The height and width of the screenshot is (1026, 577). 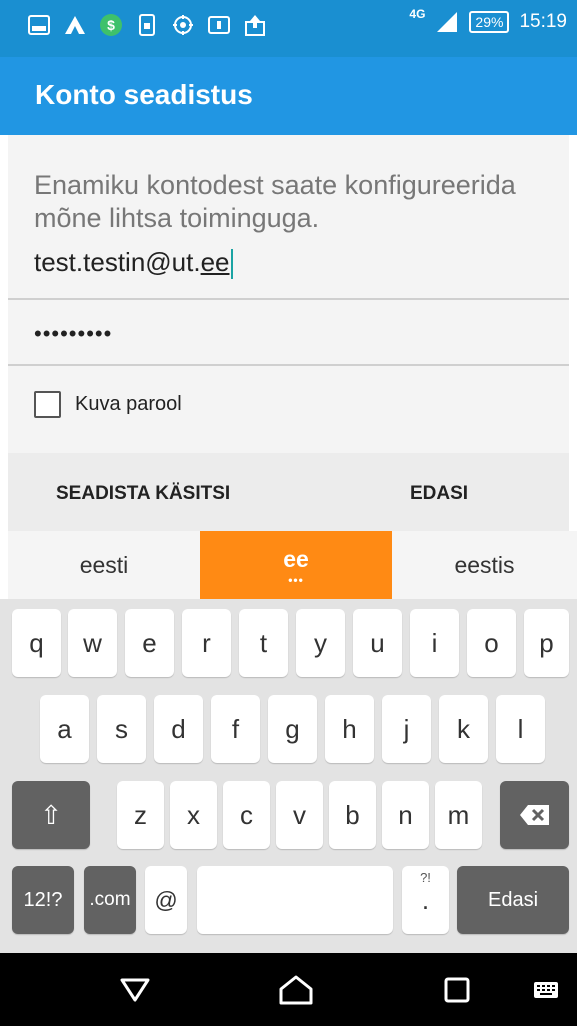 What do you see at coordinates (292, 729) in the screenshot?
I see `key: g` at bounding box center [292, 729].